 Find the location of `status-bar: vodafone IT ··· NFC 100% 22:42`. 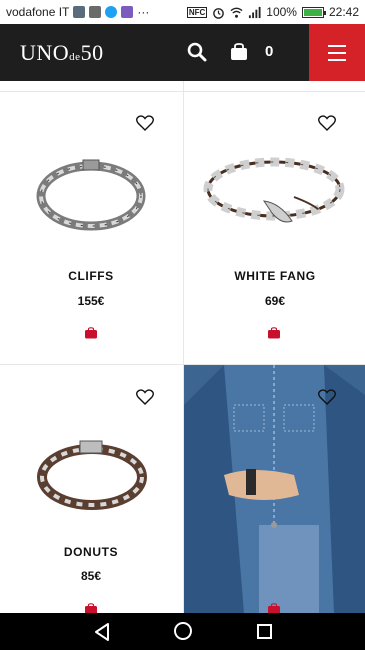

status-bar: vodafone IT ··· NFC 100% 22:42 is located at coordinates (182, 12).